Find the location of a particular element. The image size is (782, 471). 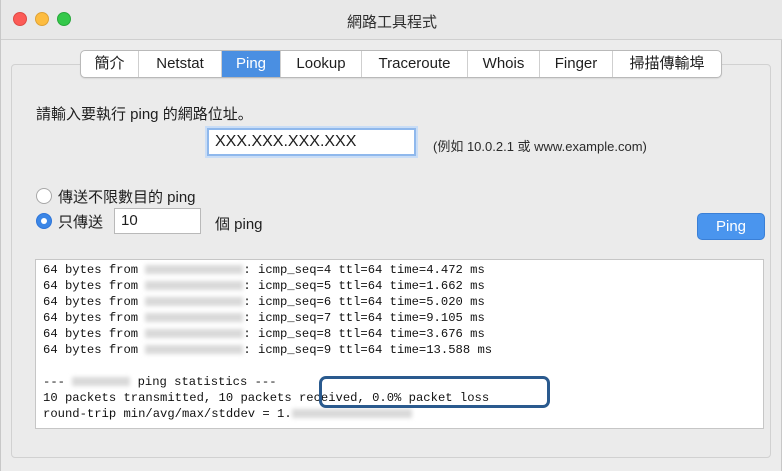

title-bar: 網路工具程式 is located at coordinates (391, 20).